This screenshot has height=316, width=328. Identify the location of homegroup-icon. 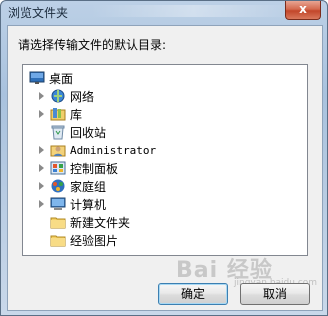
(58, 186).